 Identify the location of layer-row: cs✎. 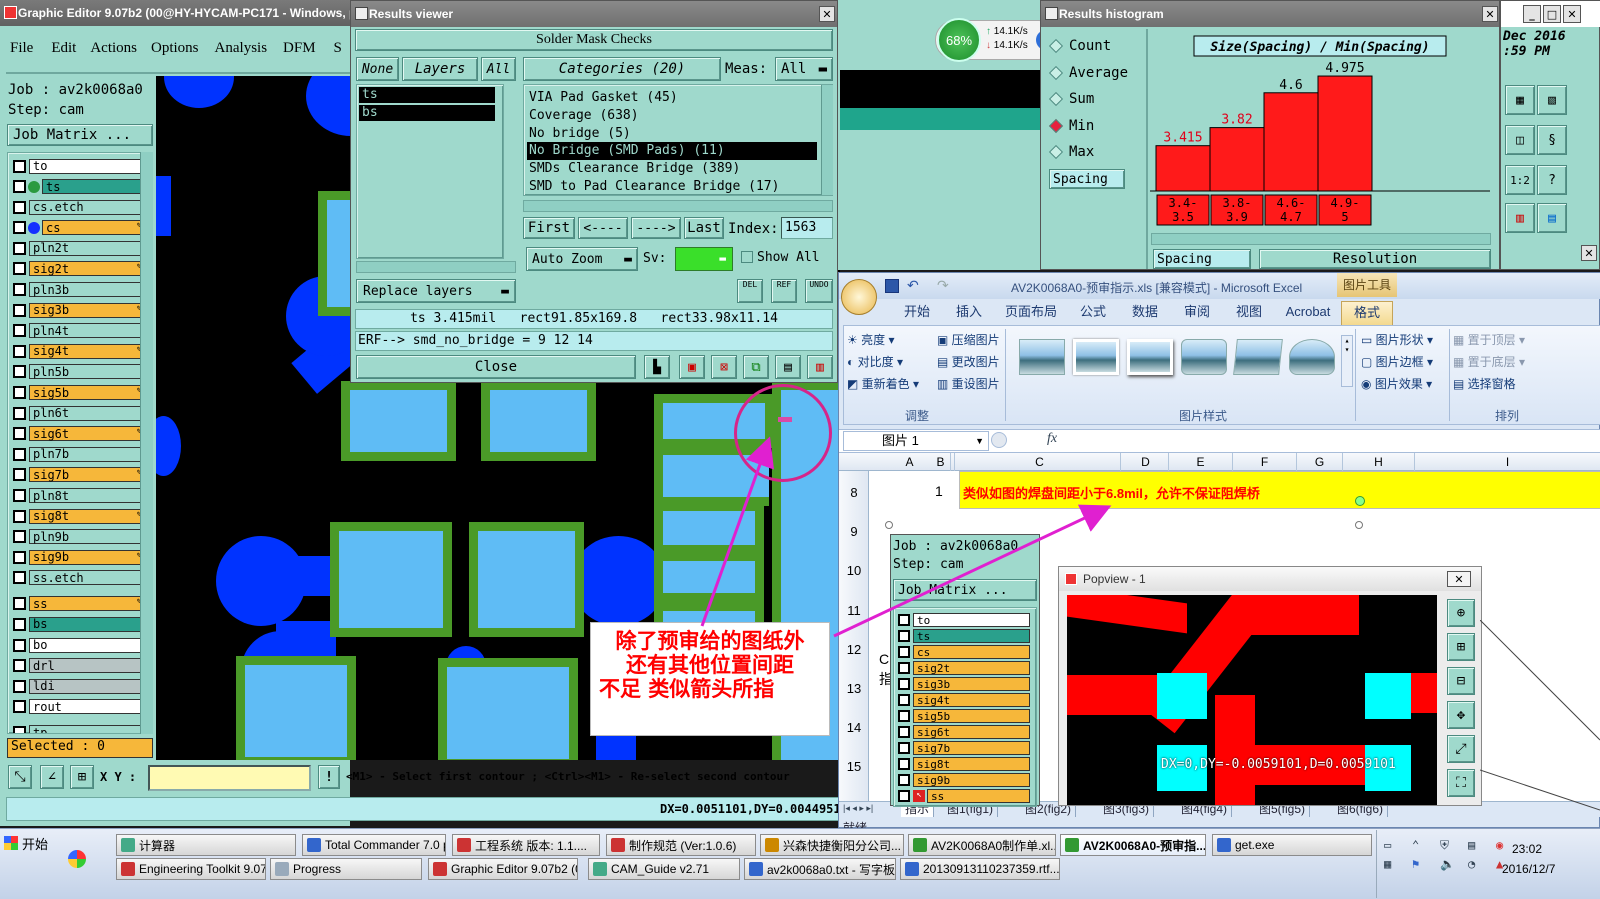
(81, 228).